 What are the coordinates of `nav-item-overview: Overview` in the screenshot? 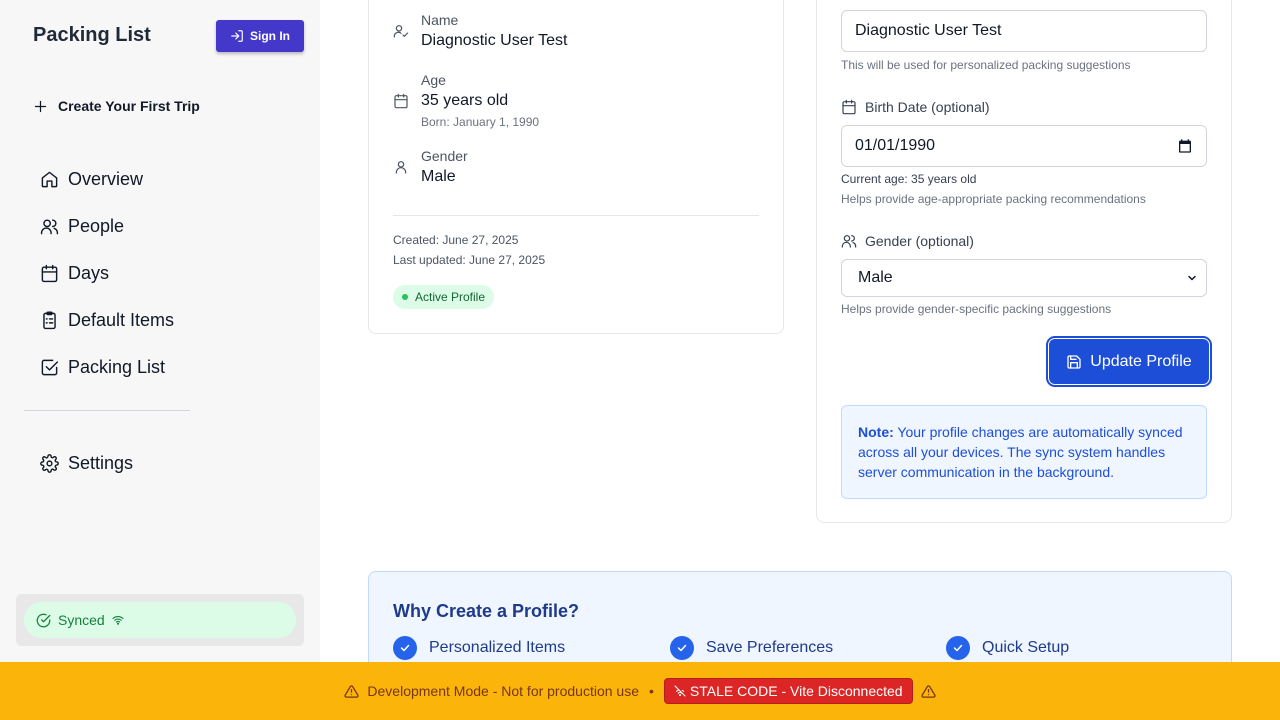 It's located at (107, 179).